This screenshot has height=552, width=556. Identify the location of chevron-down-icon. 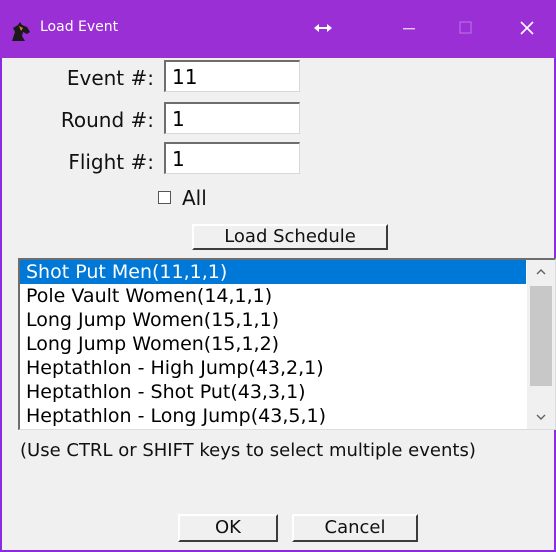
(541, 417).